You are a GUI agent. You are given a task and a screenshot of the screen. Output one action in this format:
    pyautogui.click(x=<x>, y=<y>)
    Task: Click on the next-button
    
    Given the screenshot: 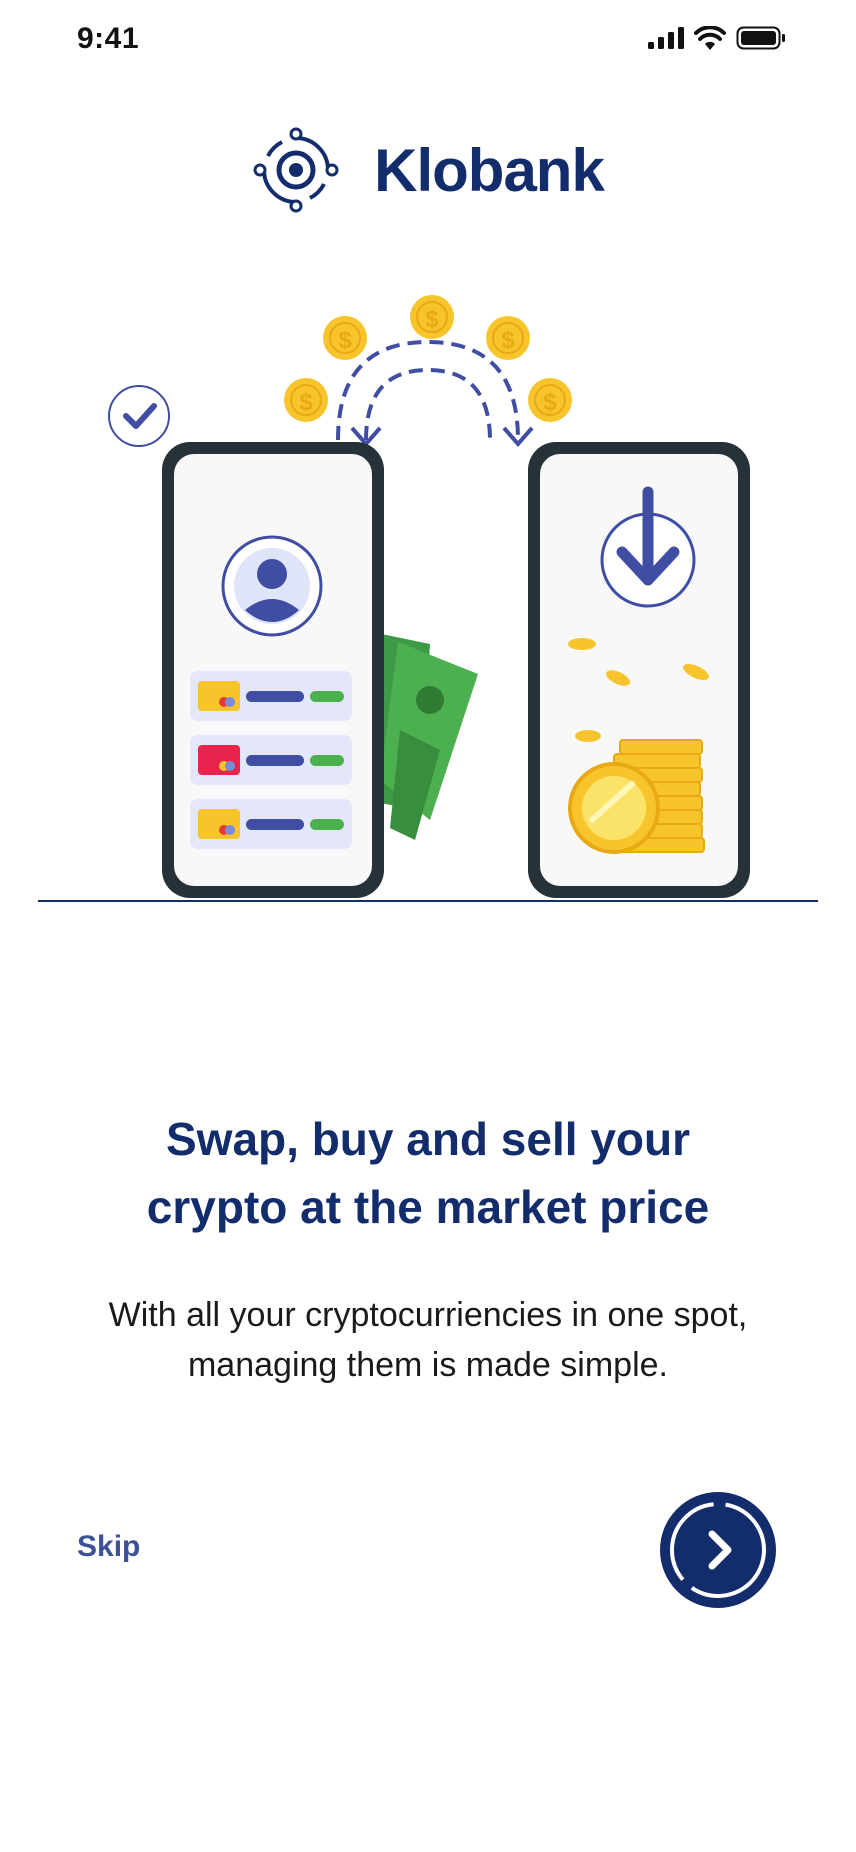 What is the action you would take?
    pyautogui.click(x=718, y=1550)
    